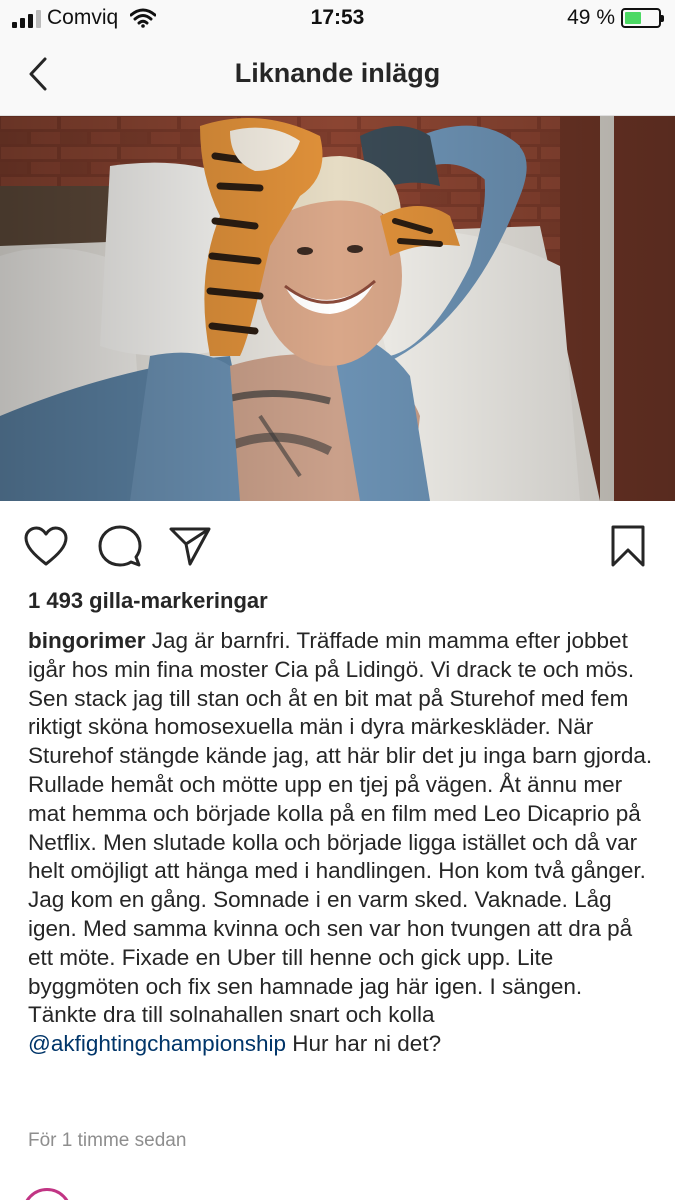  Describe the element at coordinates (364, 1044) in the screenshot. I see `caption-text-end: Hur har ni det?` at that location.